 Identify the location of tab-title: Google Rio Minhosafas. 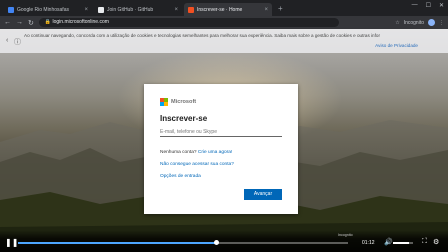
(43, 9).